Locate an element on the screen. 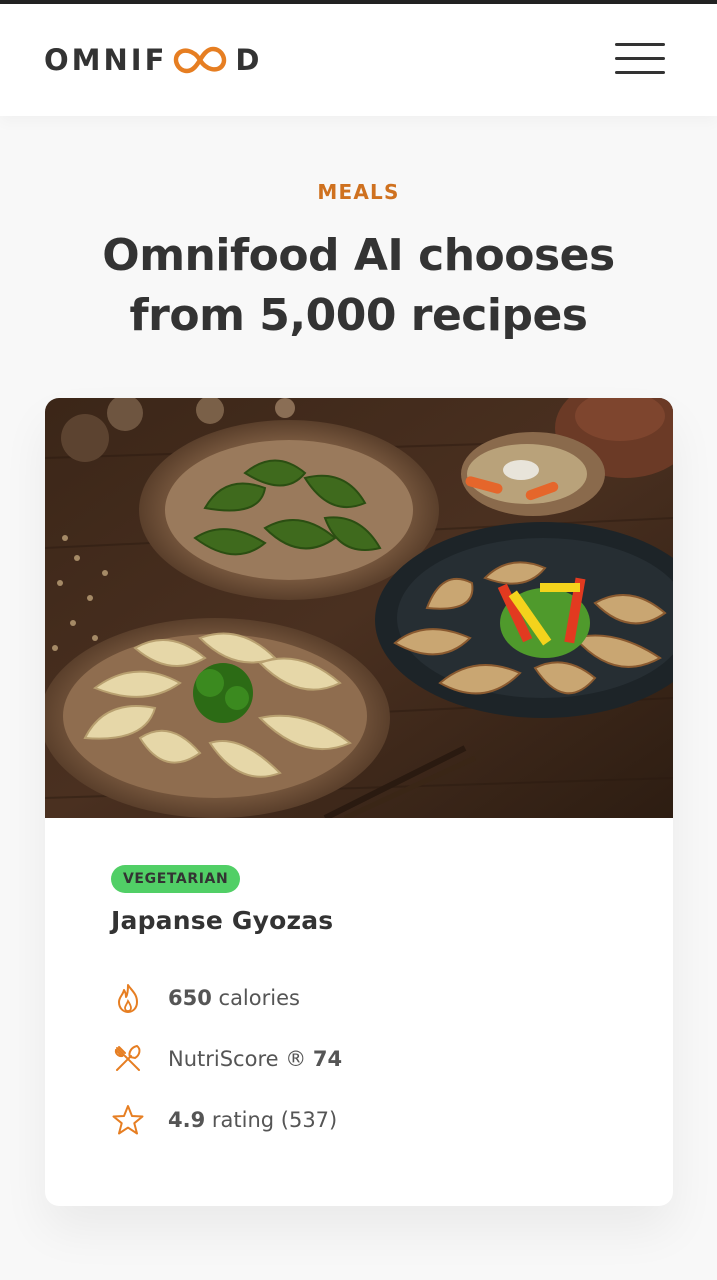  calories-text: 650 calories is located at coordinates (234, 998).